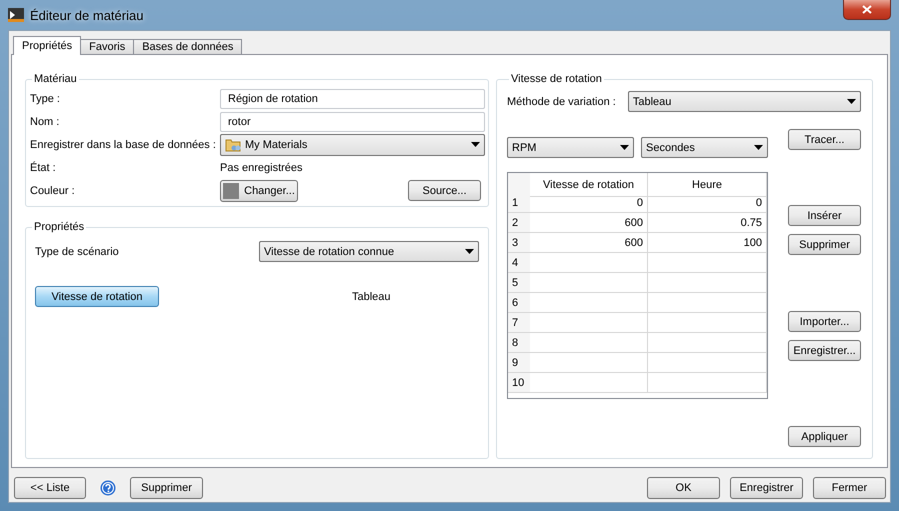  Describe the element at coordinates (352, 98) in the screenshot. I see `text-field: Région de rotation` at that location.